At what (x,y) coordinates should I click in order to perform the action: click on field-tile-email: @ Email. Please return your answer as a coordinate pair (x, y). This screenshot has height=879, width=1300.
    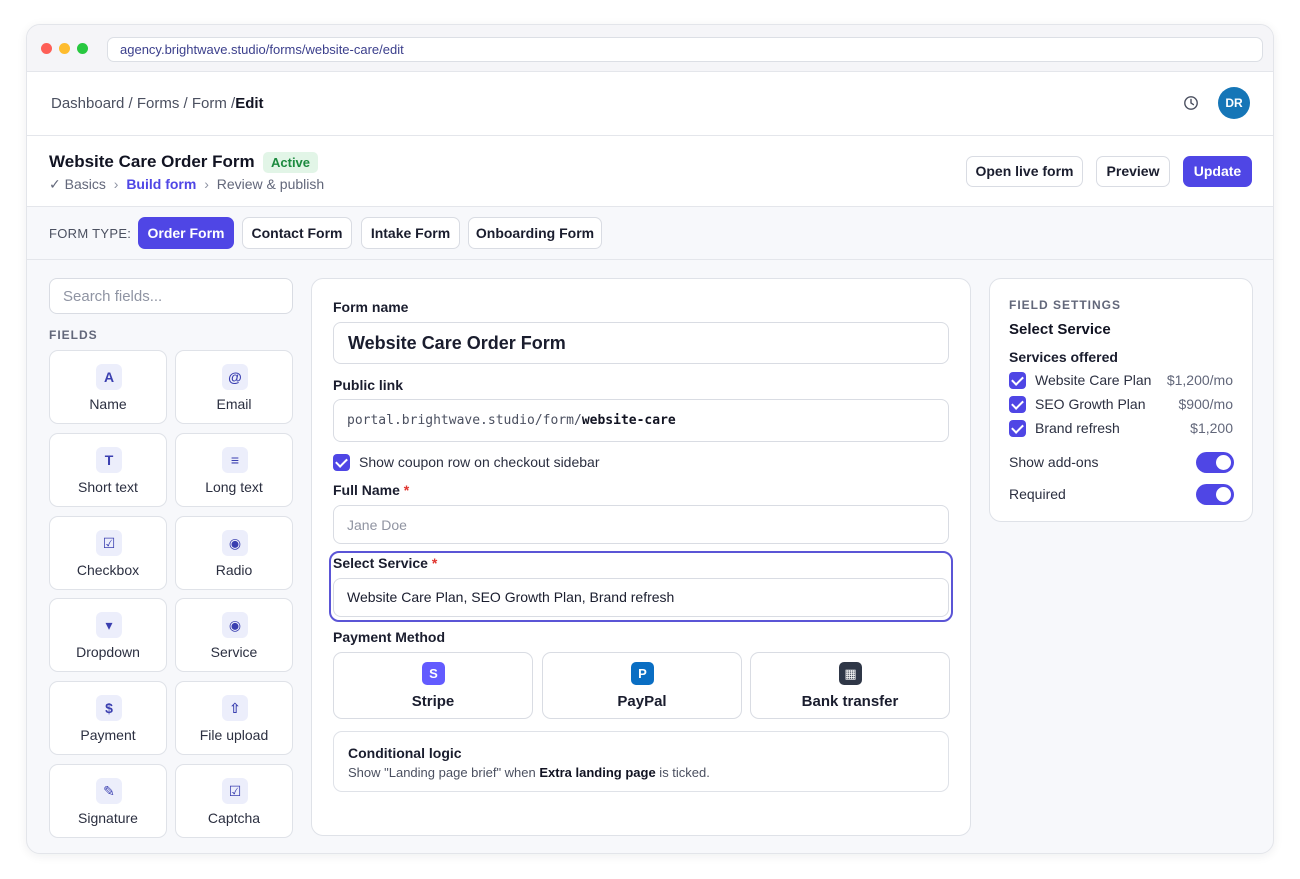
    Looking at the image, I should click on (234, 387).